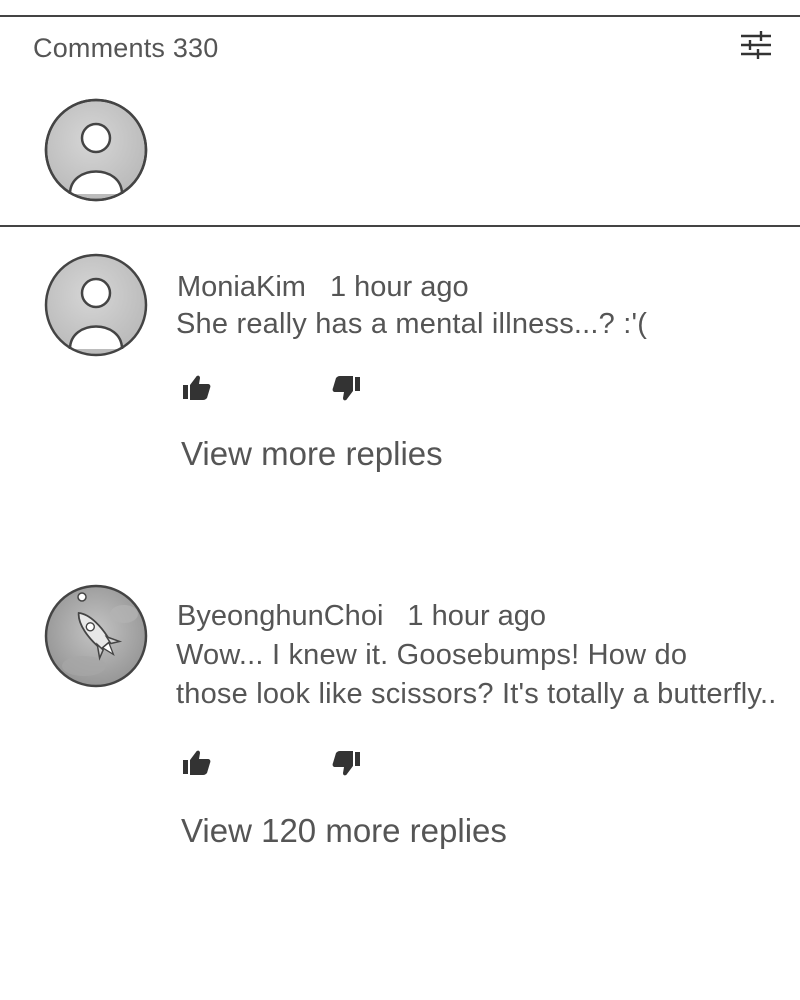  Describe the element at coordinates (400, 226) in the screenshot. I see `composer-divider` at that location.